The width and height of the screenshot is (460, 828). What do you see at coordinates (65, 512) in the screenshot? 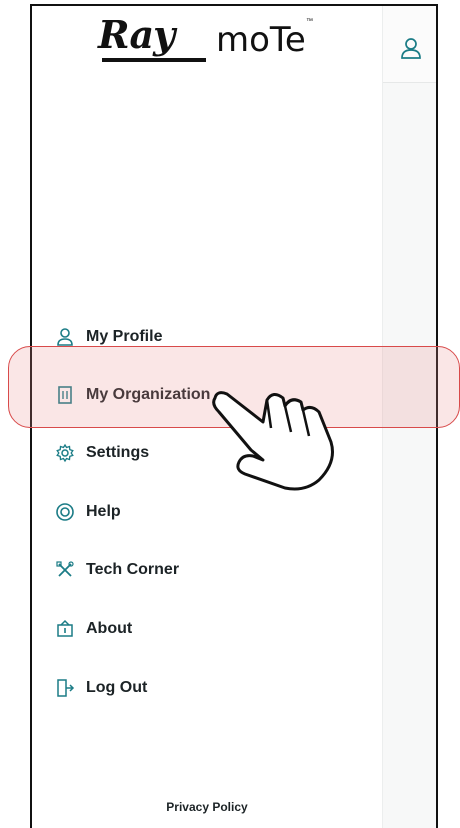
I see `lifebuoy-icon` at bounding box center [65, 512].